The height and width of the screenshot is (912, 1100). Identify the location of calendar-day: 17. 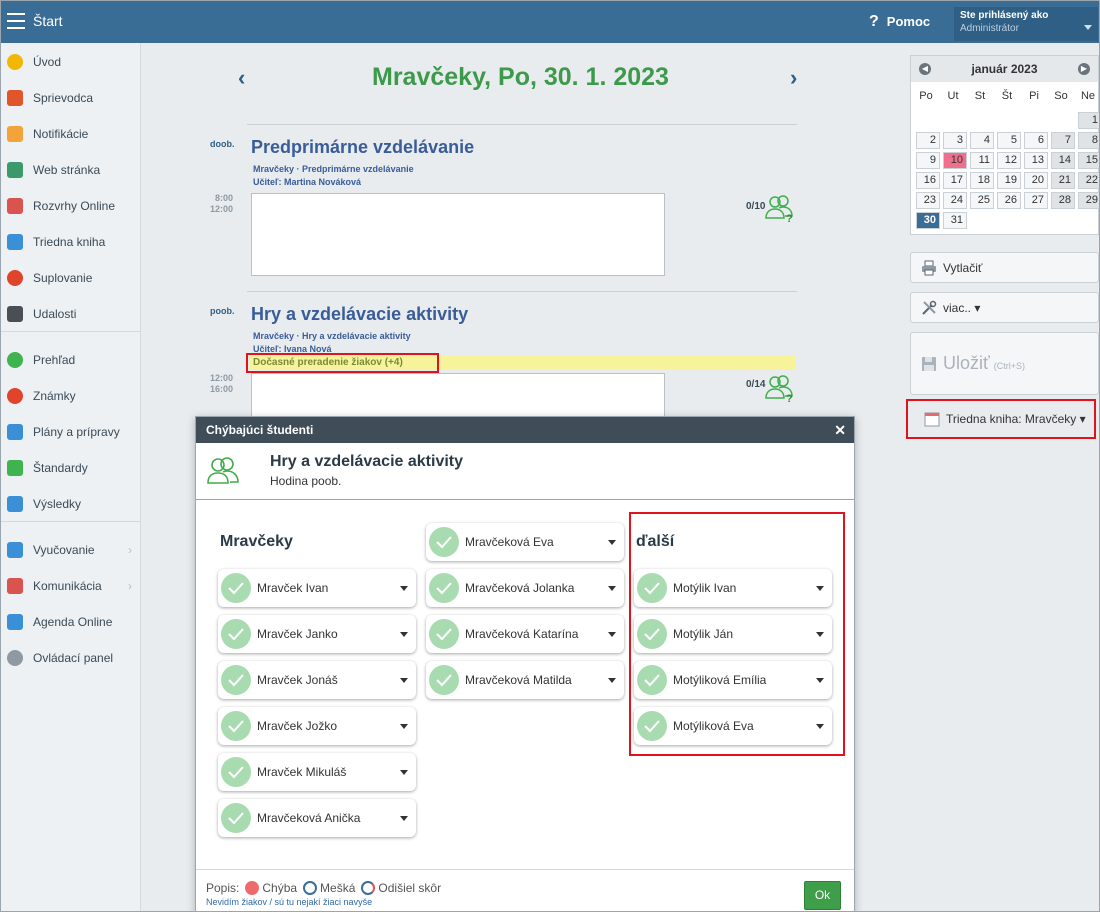
(955, 180).